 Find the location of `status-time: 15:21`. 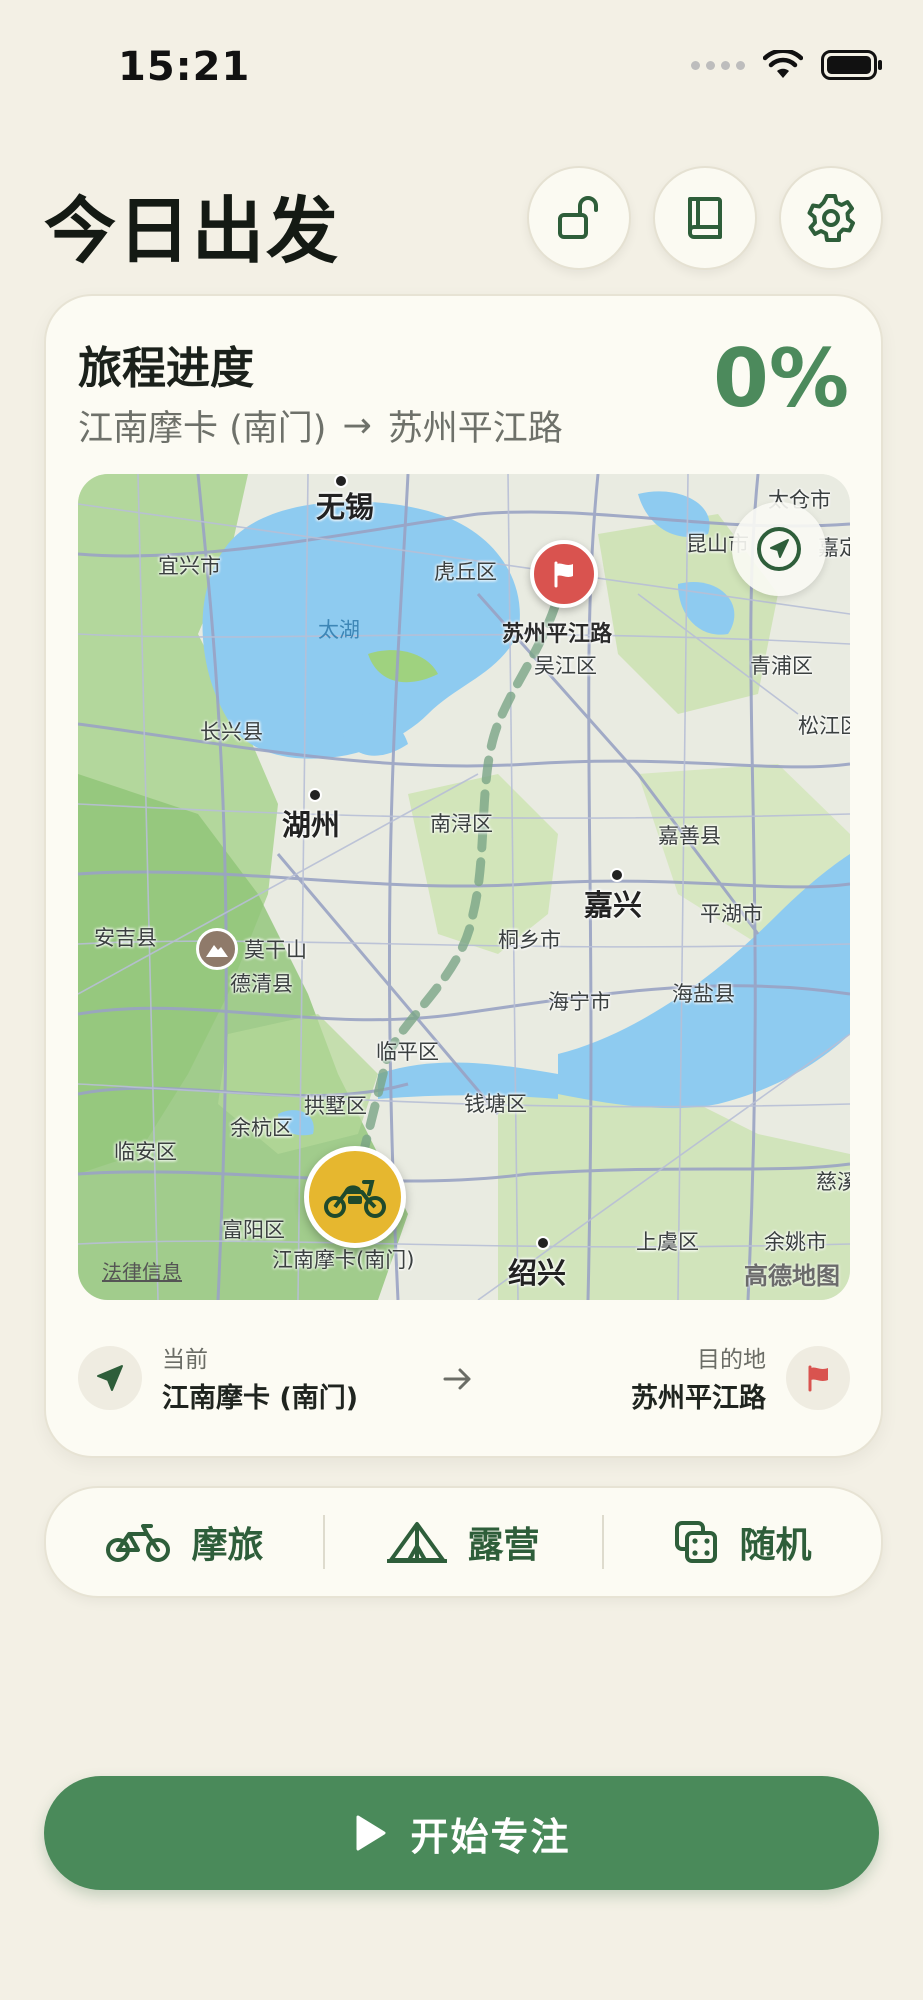

status-time: 15:21 is located at coordinates (184, 67).